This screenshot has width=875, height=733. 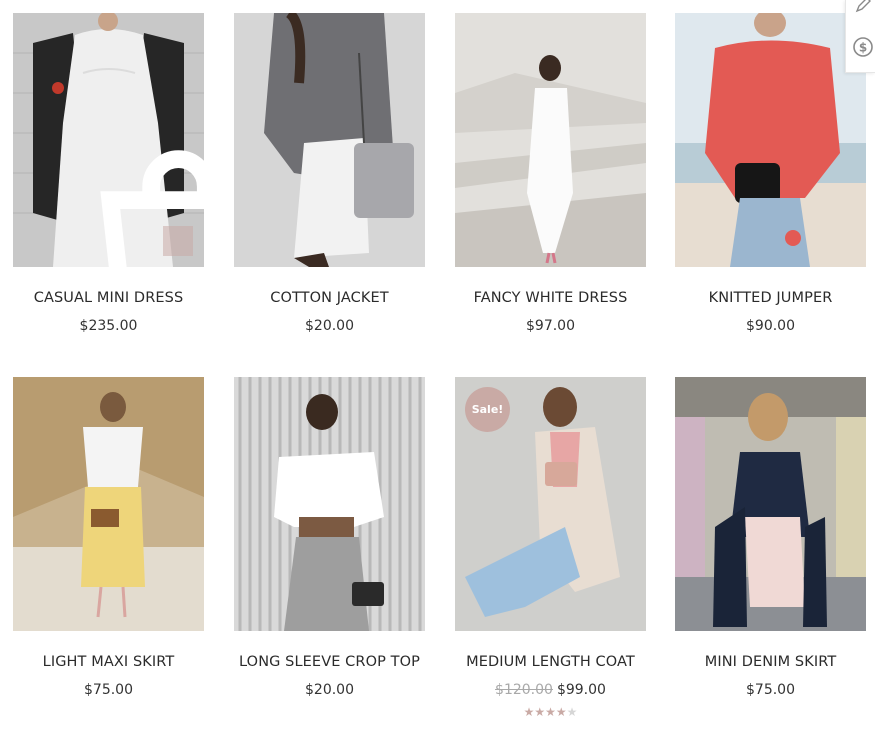 I want to click on add-to-cart-button, so click(x=151, y=208).